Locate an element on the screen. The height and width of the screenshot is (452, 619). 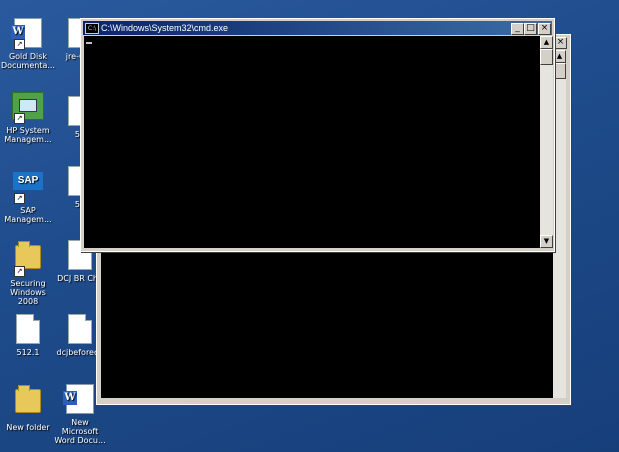
maximize-button: □ is located at coordinates (530, 29).